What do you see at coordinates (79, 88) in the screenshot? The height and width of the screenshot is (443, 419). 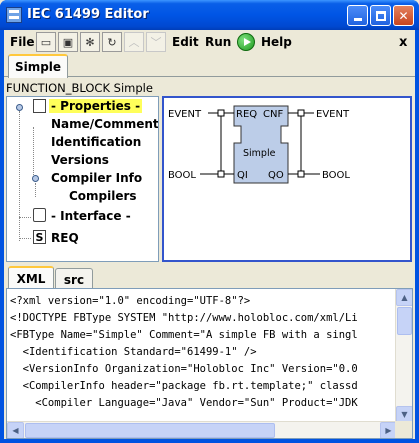 I see `function-block-heading: FUNCTION_BLOCK Simple` at bounding box center [79, 88].